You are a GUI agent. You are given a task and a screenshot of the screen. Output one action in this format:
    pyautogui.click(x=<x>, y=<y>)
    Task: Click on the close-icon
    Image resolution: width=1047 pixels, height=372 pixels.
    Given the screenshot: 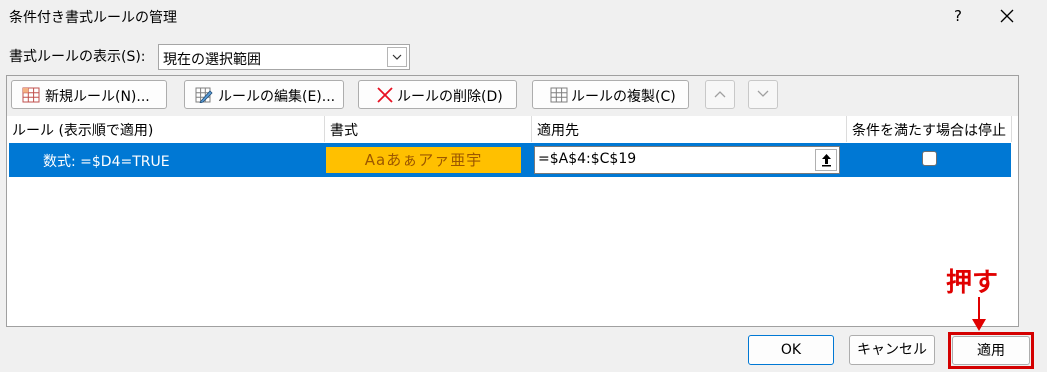 What is the action you would take?
    pyautogui.click(x=1007, y=16)
    